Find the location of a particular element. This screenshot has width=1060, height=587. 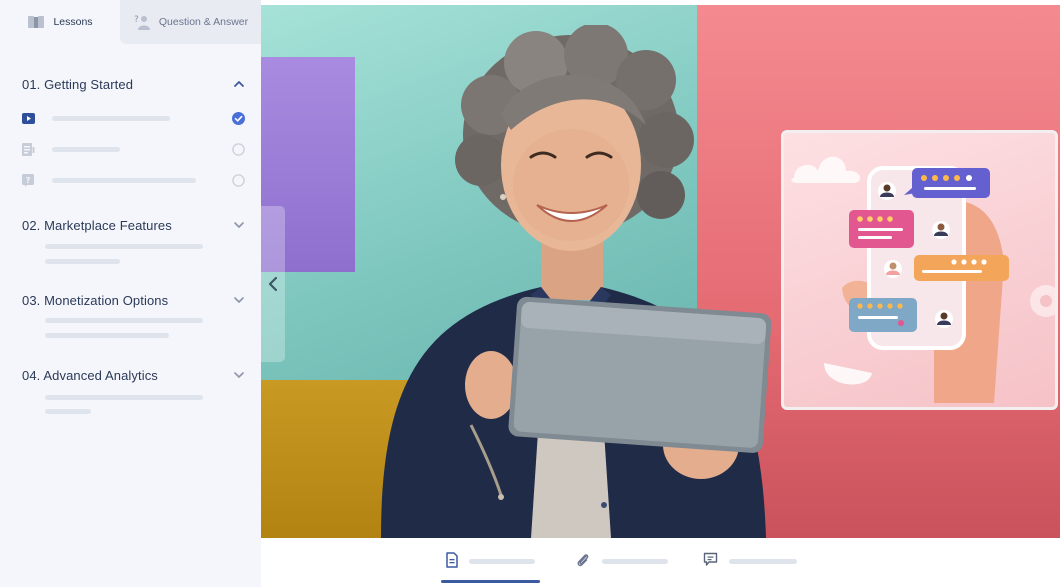

lesson-item: ? is located at coordinates (133, 181).